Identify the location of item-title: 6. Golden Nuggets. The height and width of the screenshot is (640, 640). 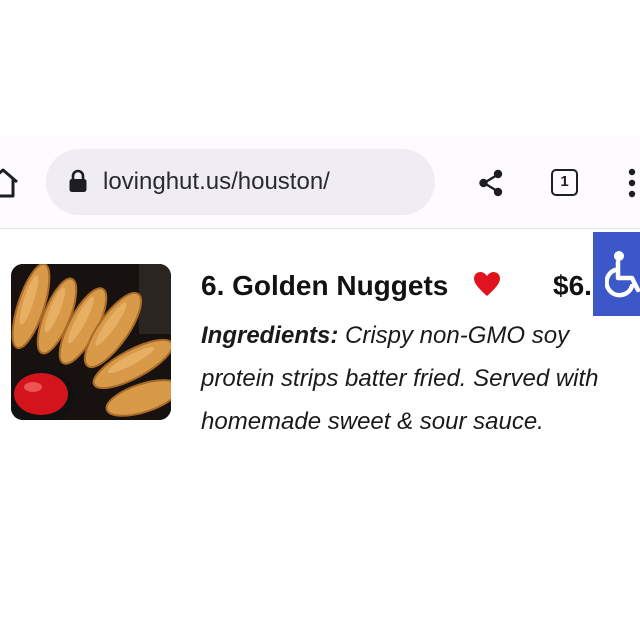
(325, 285).